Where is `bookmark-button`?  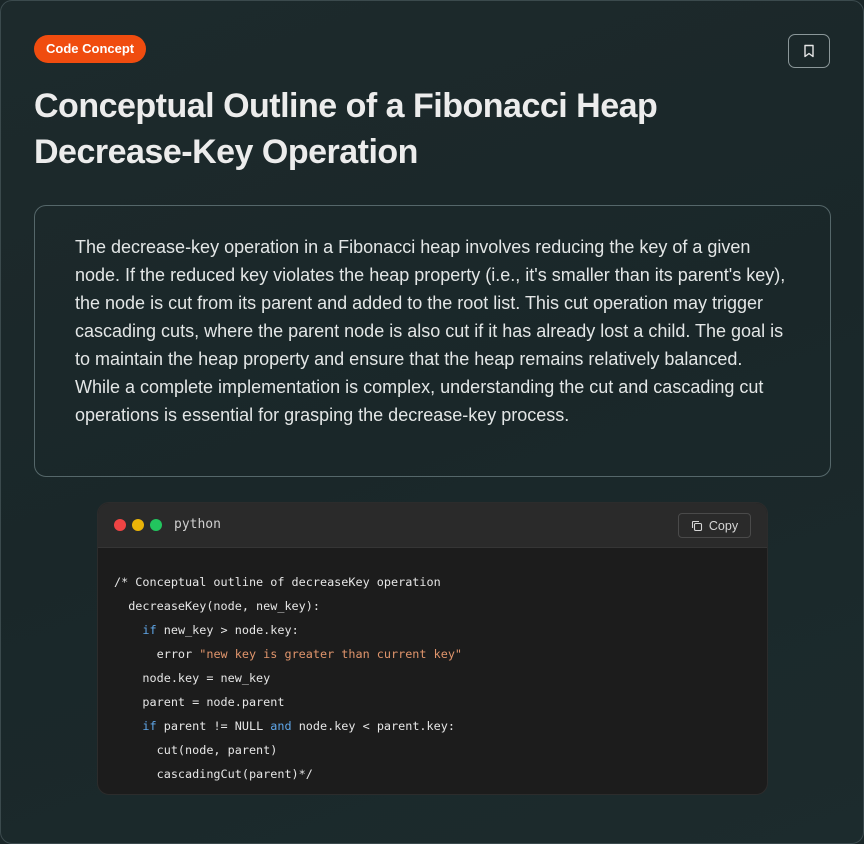 bookmark-button is located at coordinates (809, 51).